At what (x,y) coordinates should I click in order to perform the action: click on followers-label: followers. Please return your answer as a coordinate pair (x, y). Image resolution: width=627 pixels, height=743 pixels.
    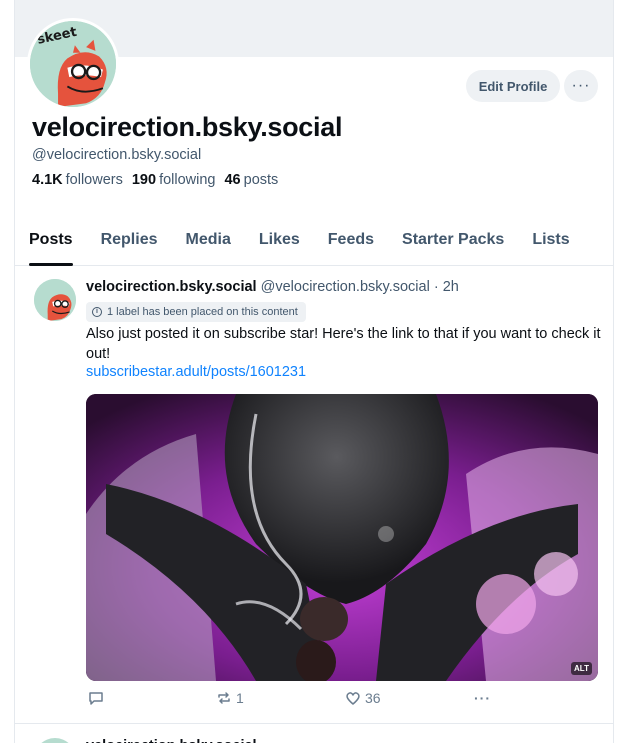
    Looking at the image, I should click on (94, 180).